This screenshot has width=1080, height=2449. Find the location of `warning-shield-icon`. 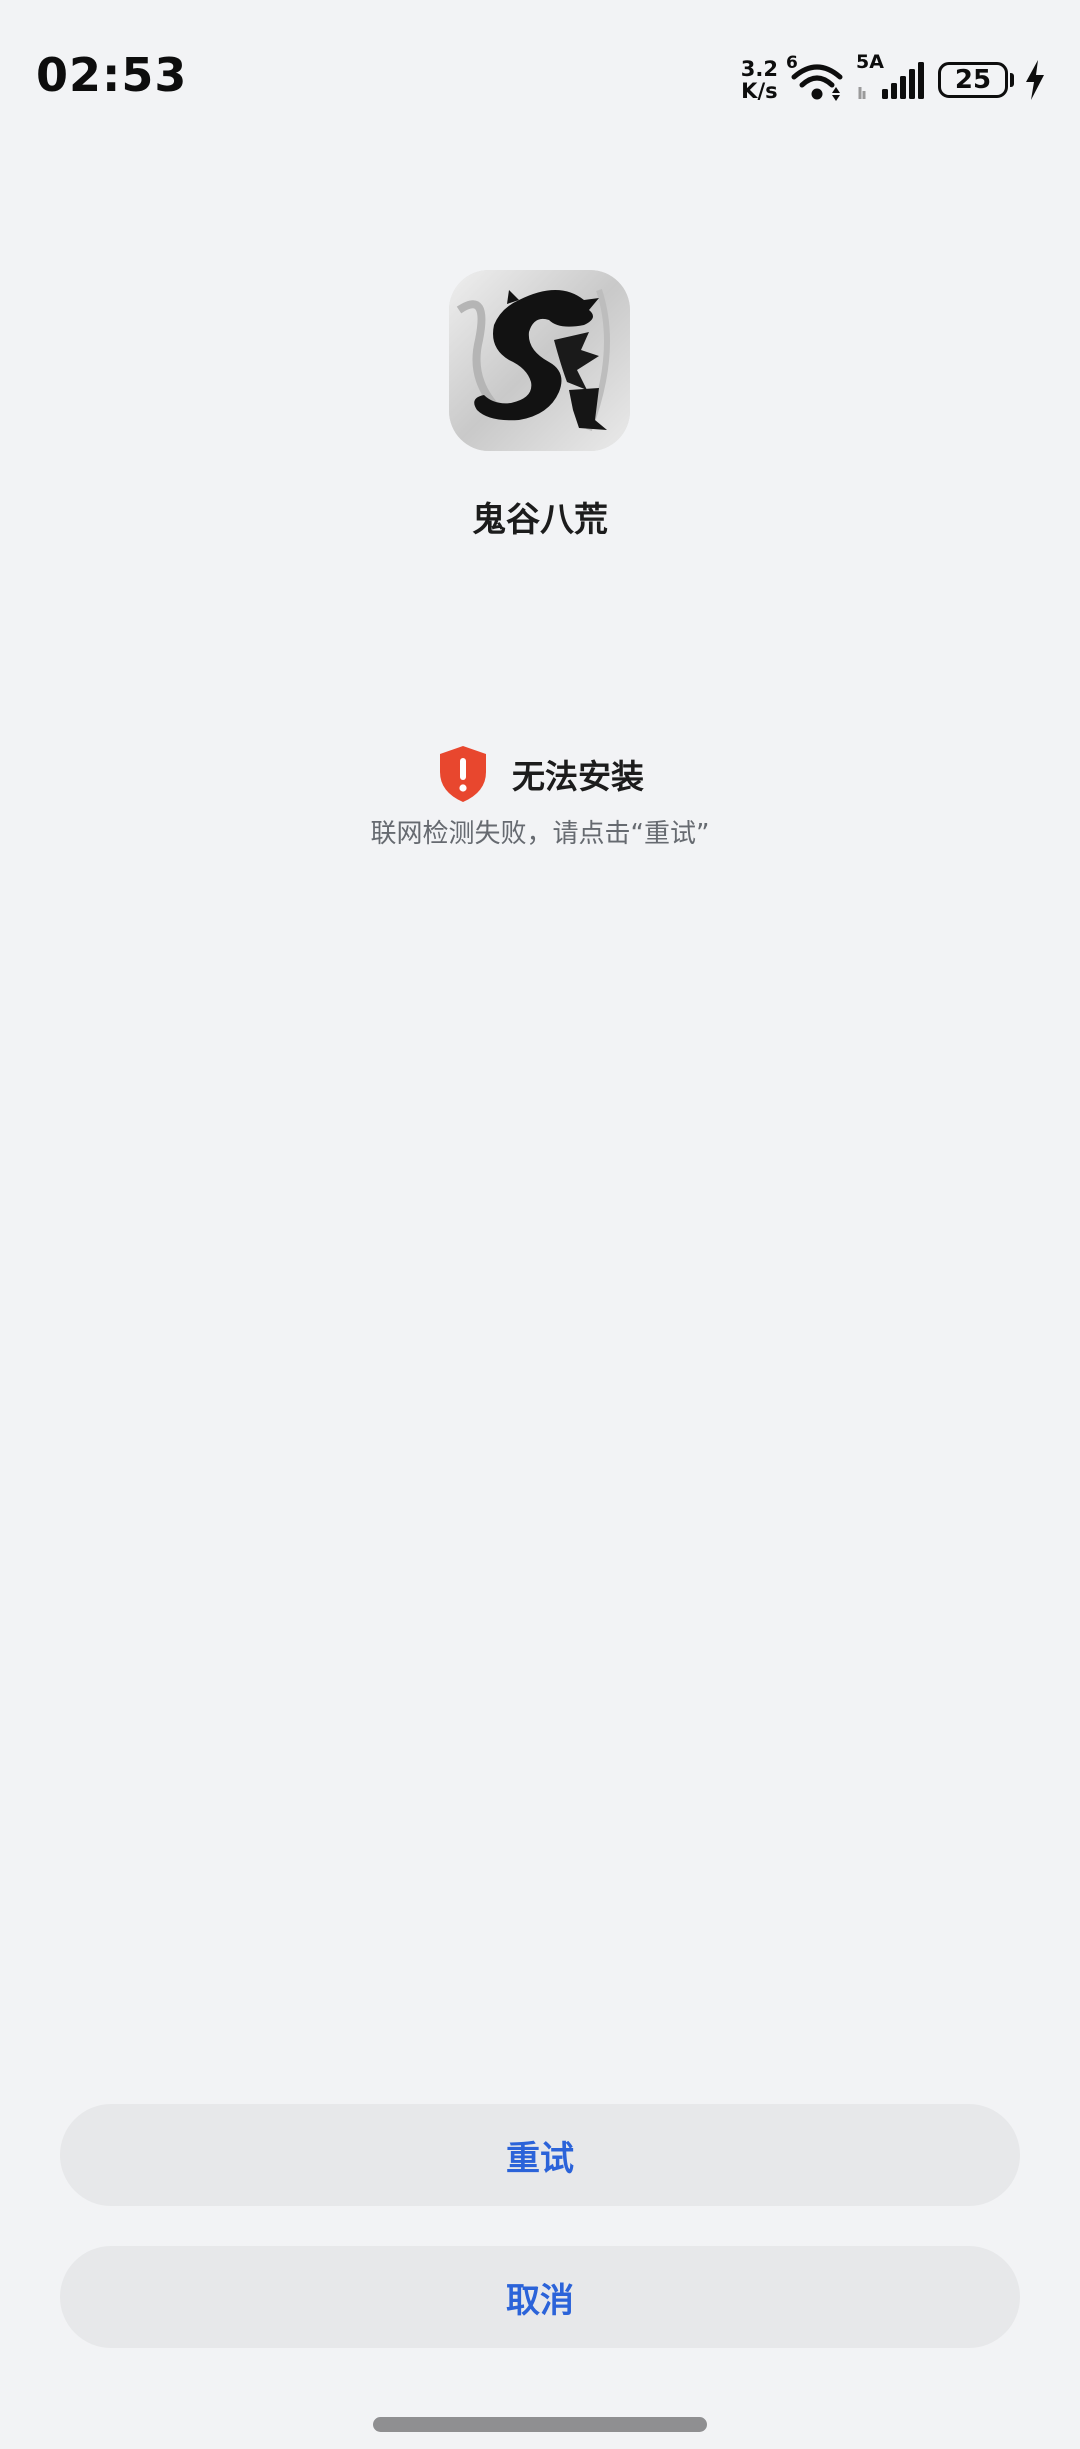

warning-shield-icon is located at coordinates (463, 774).